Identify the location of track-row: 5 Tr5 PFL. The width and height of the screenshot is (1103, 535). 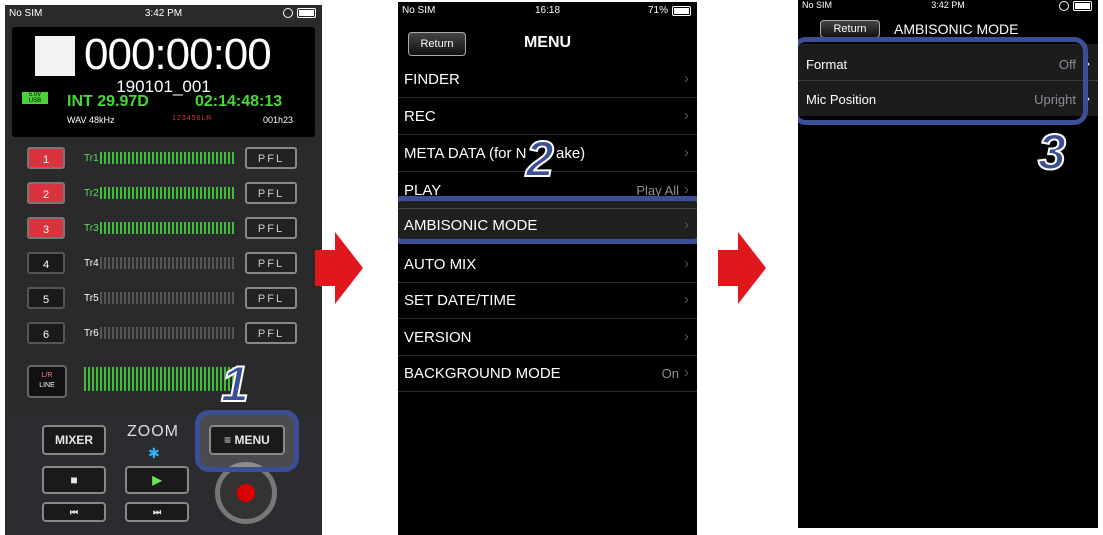
(163, 299).